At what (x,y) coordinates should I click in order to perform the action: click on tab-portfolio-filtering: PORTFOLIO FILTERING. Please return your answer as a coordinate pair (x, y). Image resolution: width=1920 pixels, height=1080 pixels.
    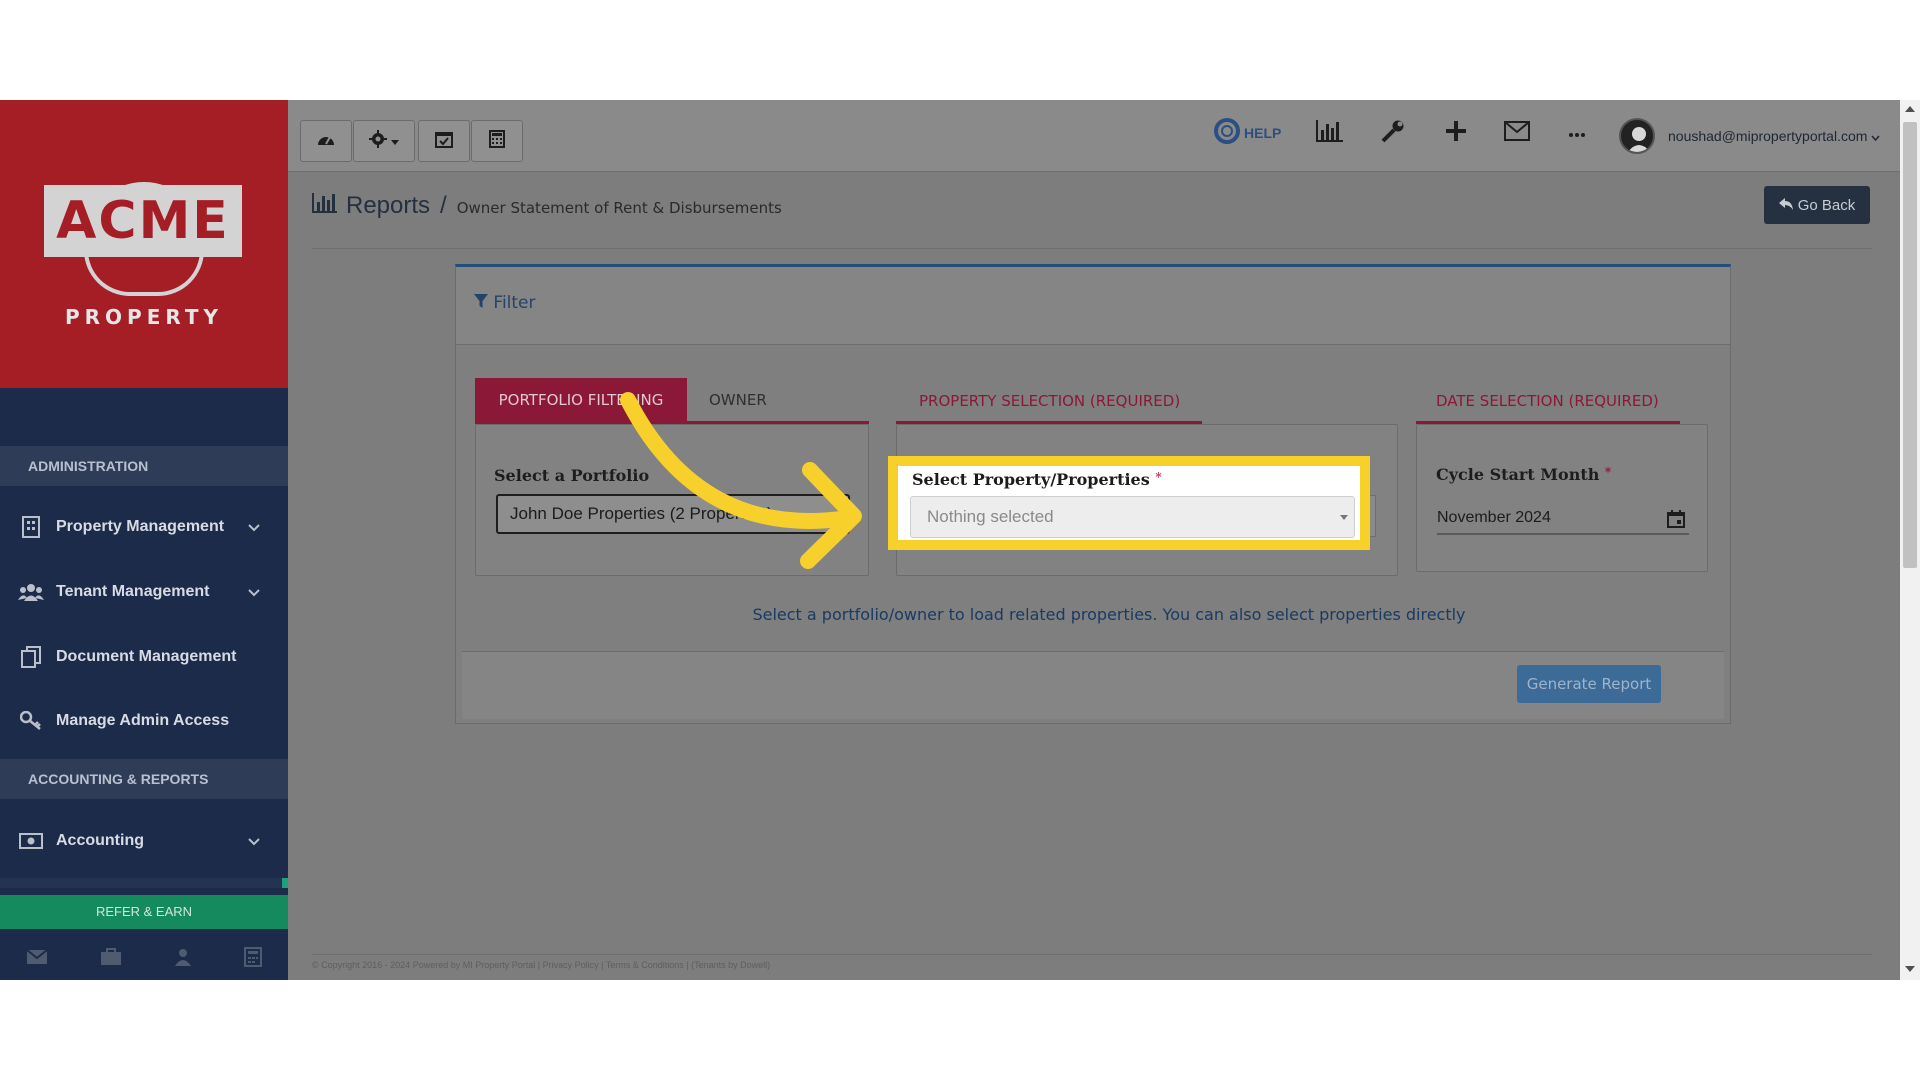
    Looking at the image, I should click on (581, 400).